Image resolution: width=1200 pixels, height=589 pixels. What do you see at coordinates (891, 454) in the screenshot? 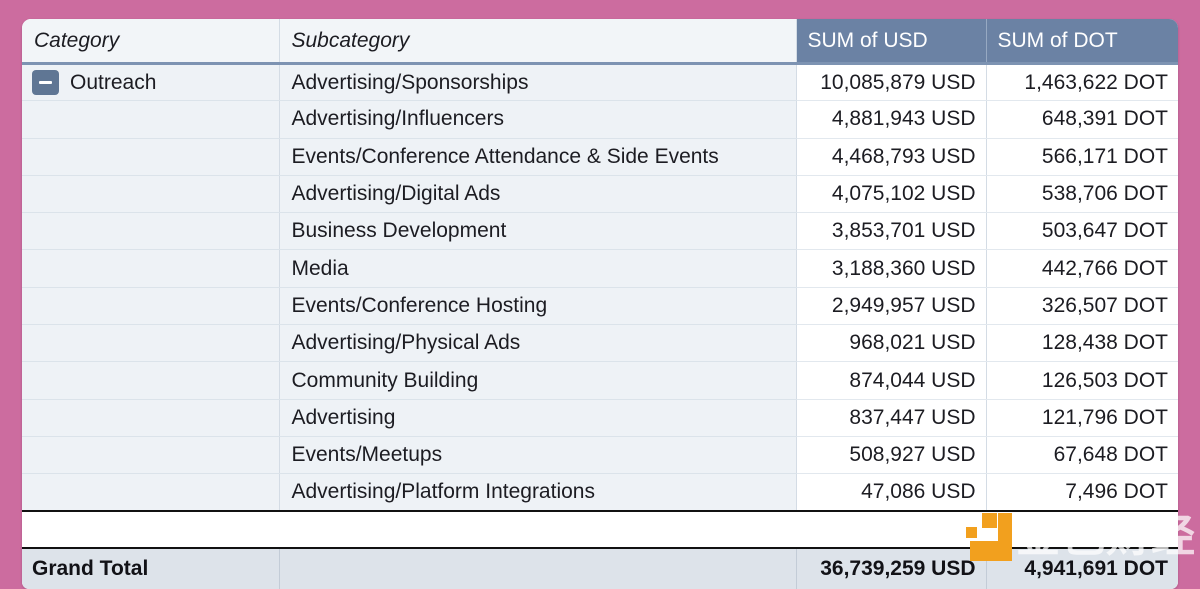
I see `cell-sum-usd: 508,927 USD` at bounding box center [891, 454].